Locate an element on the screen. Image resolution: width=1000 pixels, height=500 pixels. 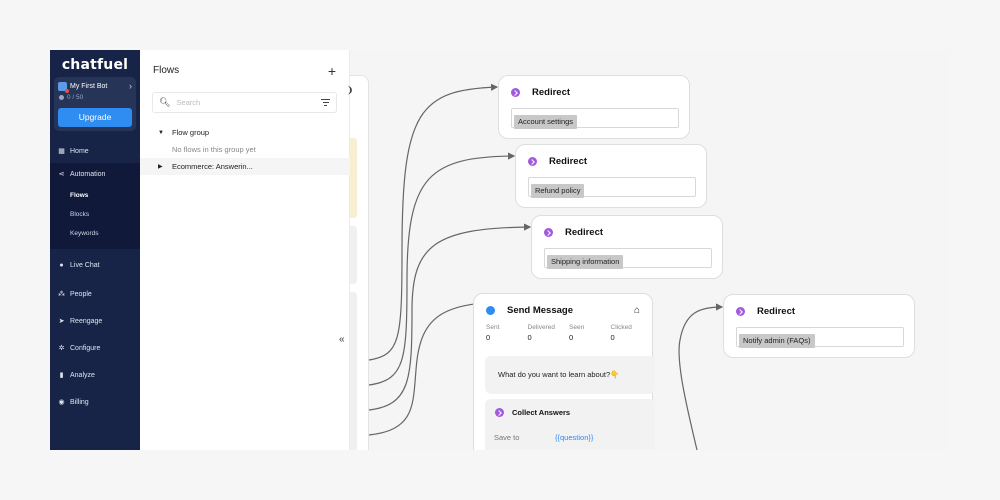
sidebar-item-configure: ✲ Configure is located at coordinates (95, 348).